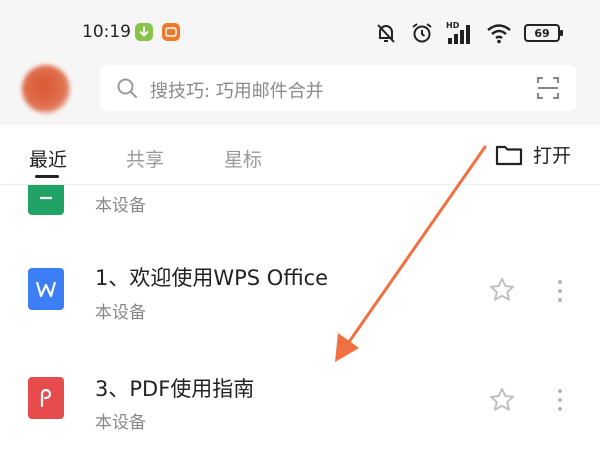 This screenshot has height=450, width=600. Describe the element at coordinates (422, 33) in the screenshot. I see `alarm-icon` at that location.